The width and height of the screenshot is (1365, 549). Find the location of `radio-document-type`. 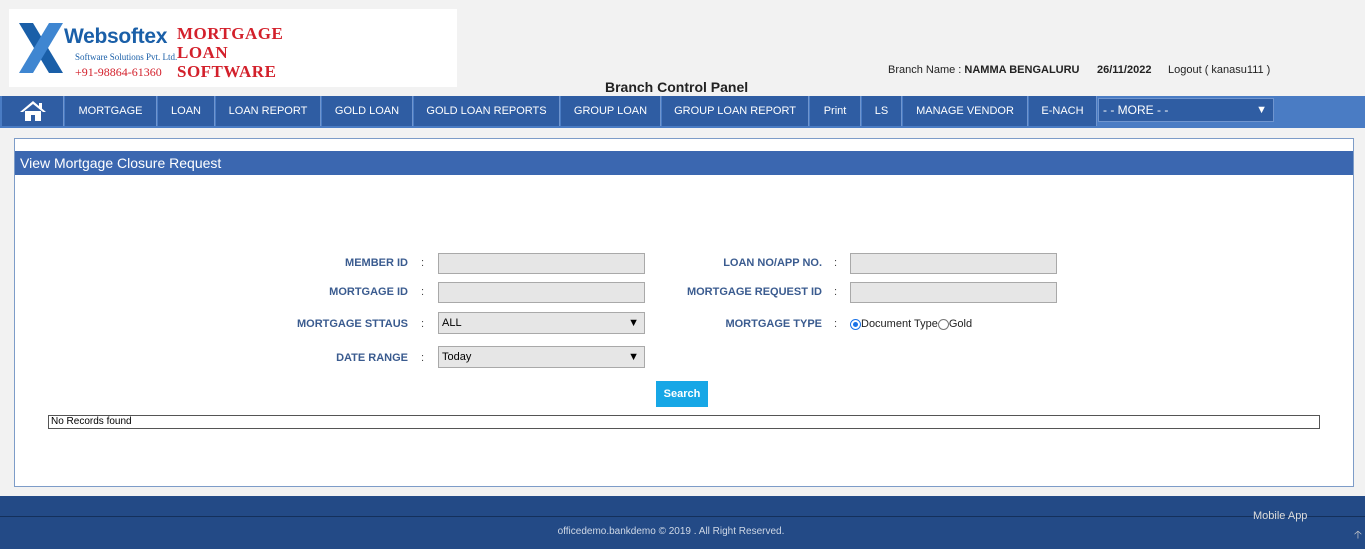

radio-document-type is located at coordinates (855, 324).